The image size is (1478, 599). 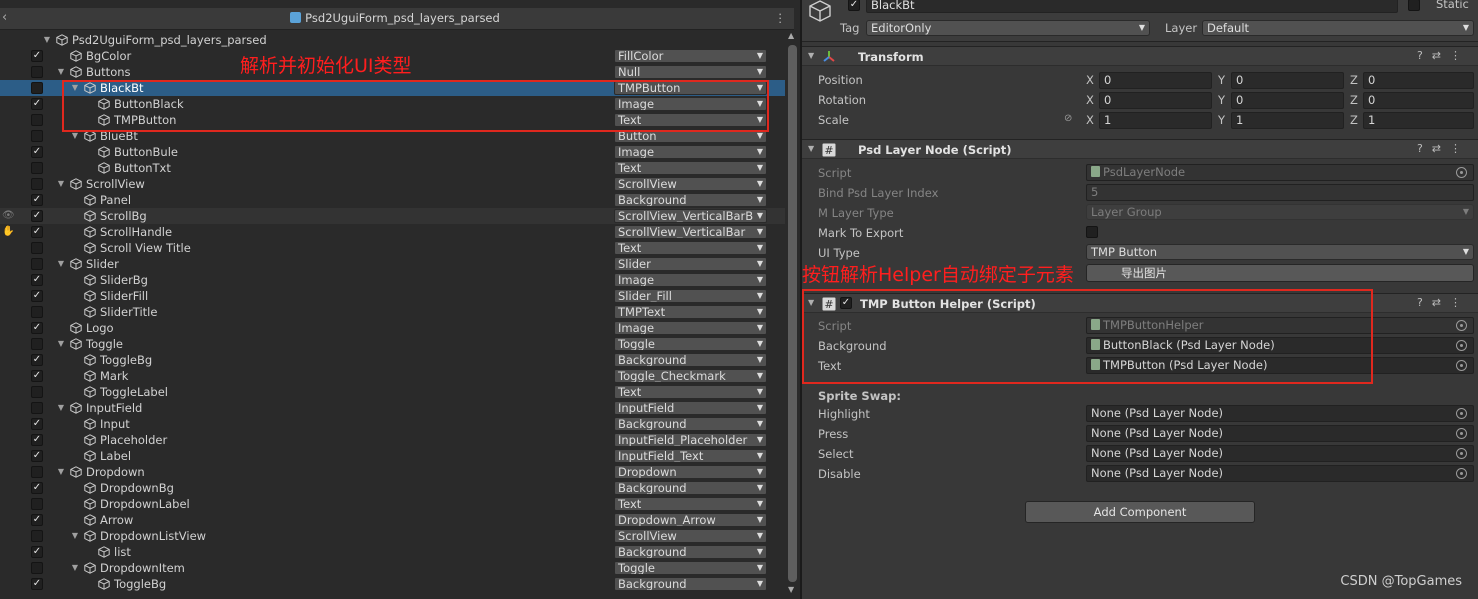 What do you see at coordinates (392, 312) in the screenshot?
I see `layer-row-slidertitle: SliderTitle TMPText ▼` at bounding box center [392, 312].